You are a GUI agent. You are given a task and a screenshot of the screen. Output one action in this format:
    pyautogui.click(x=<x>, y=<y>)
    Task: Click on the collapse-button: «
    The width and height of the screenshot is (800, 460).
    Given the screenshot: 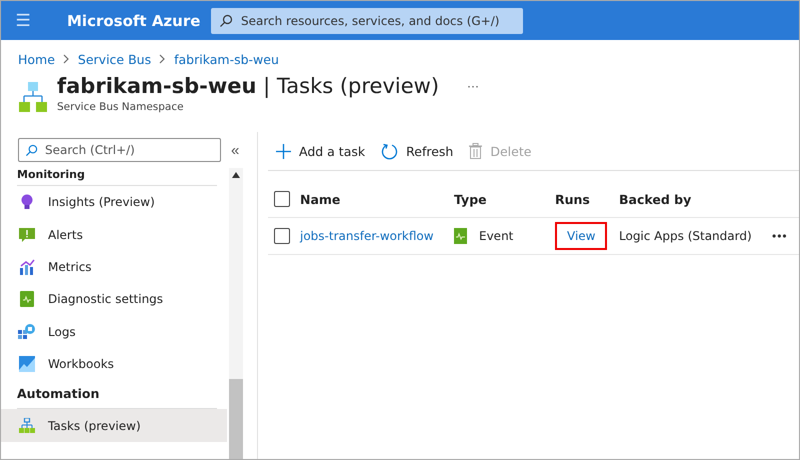 What is the action you would take?
    pyautogui.click(x=235, y=150)
    